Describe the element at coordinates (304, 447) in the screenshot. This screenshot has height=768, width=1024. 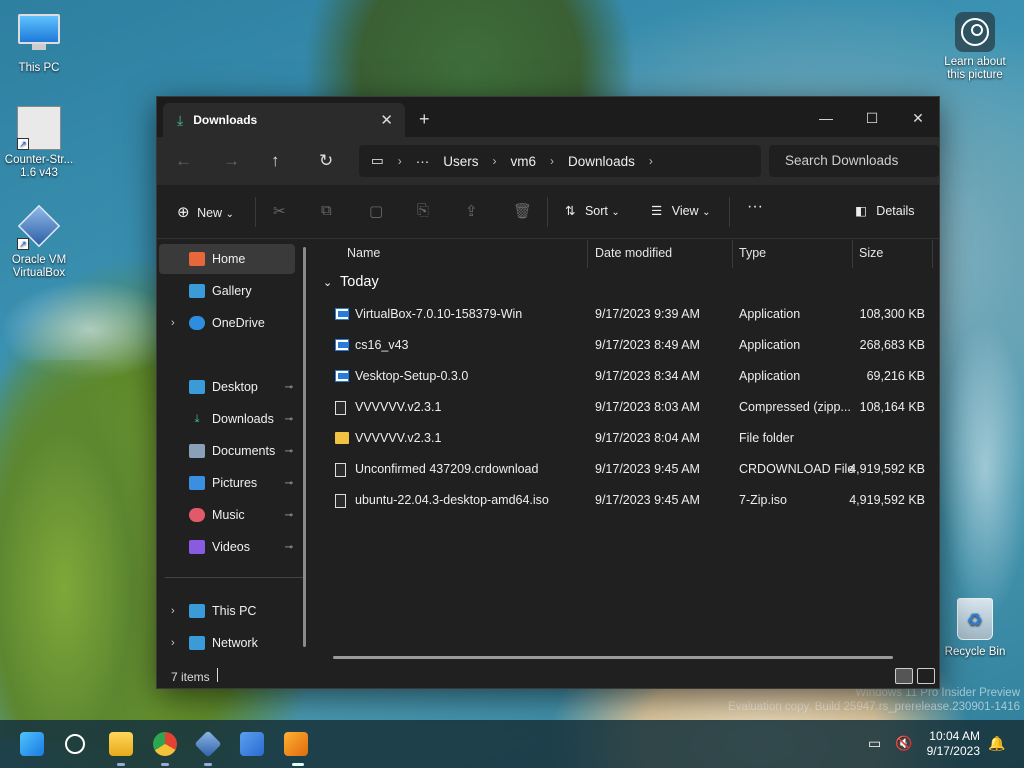
I see `sidebar-scrollbar` at that location.